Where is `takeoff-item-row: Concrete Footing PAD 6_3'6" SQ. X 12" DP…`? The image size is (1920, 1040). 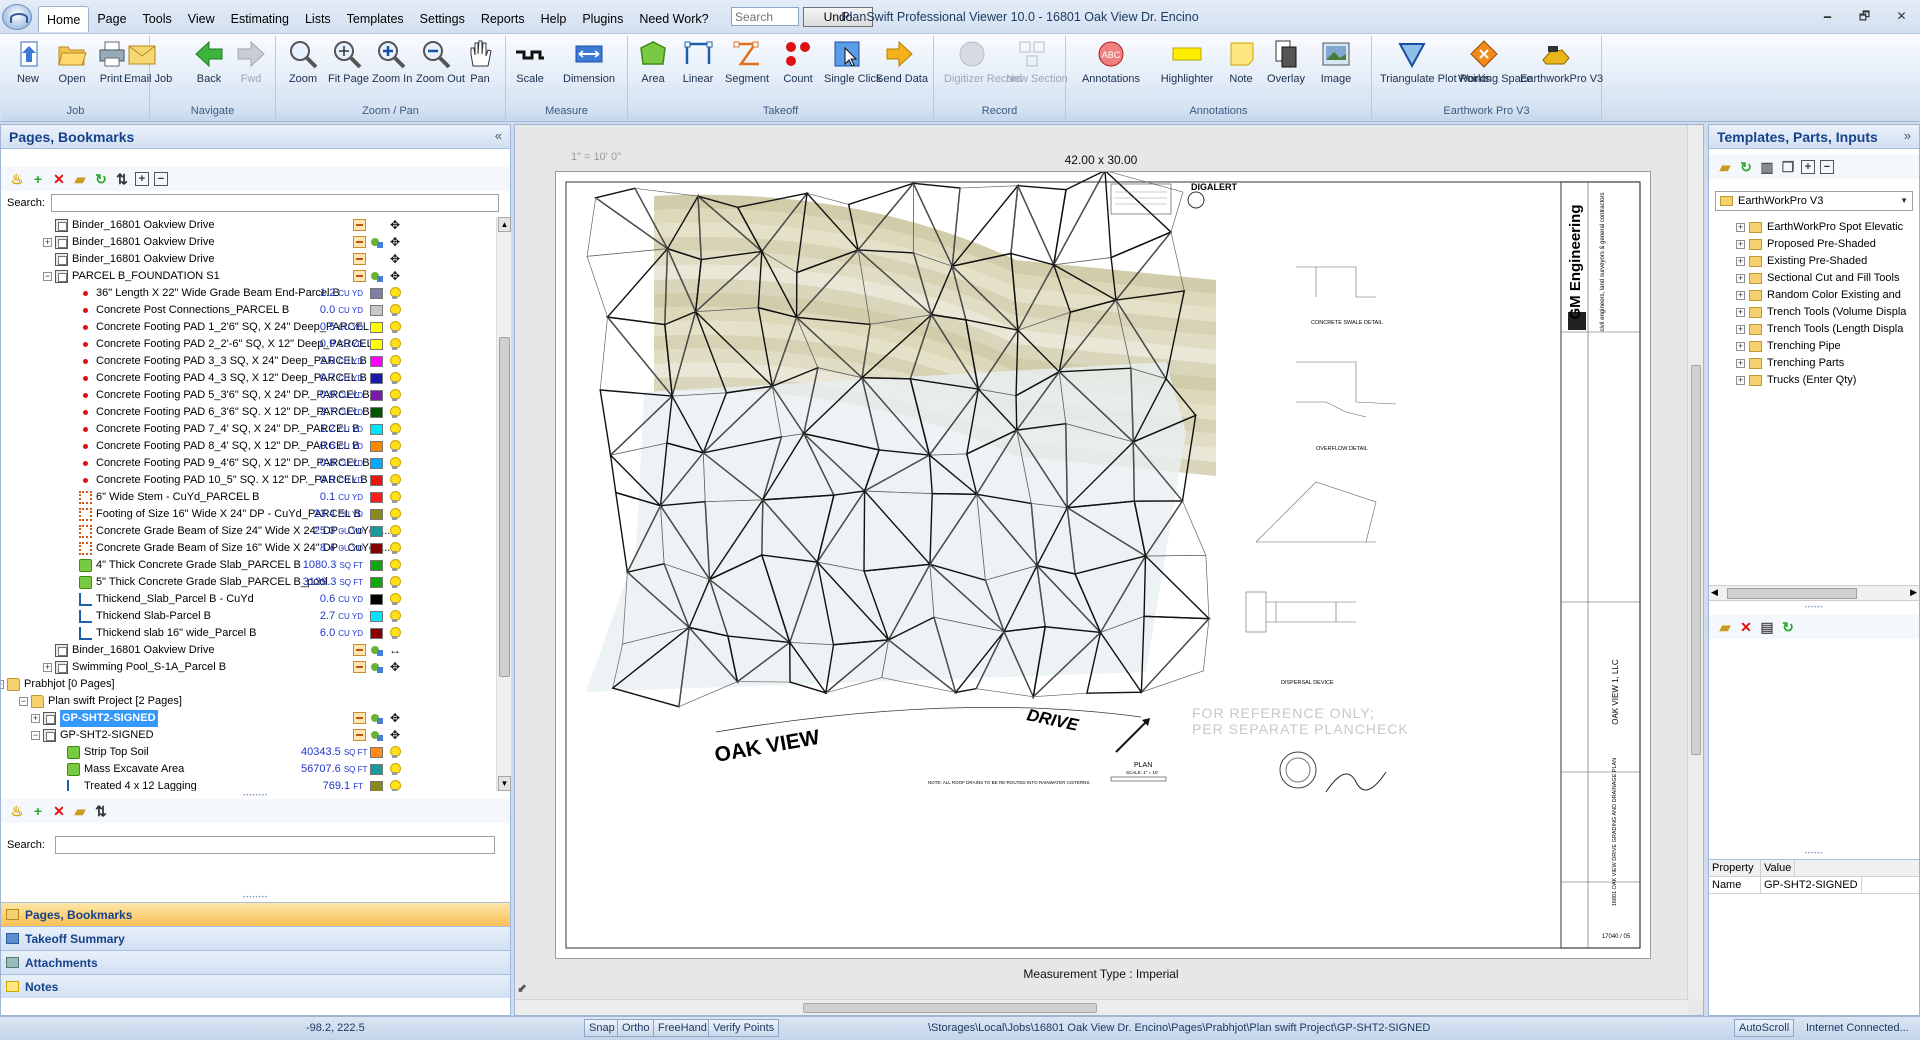
takeoff-item-row: Concrete Footing PAD 6_3'6" SQ. X 12" DP… is located at coordinates (247, 412).